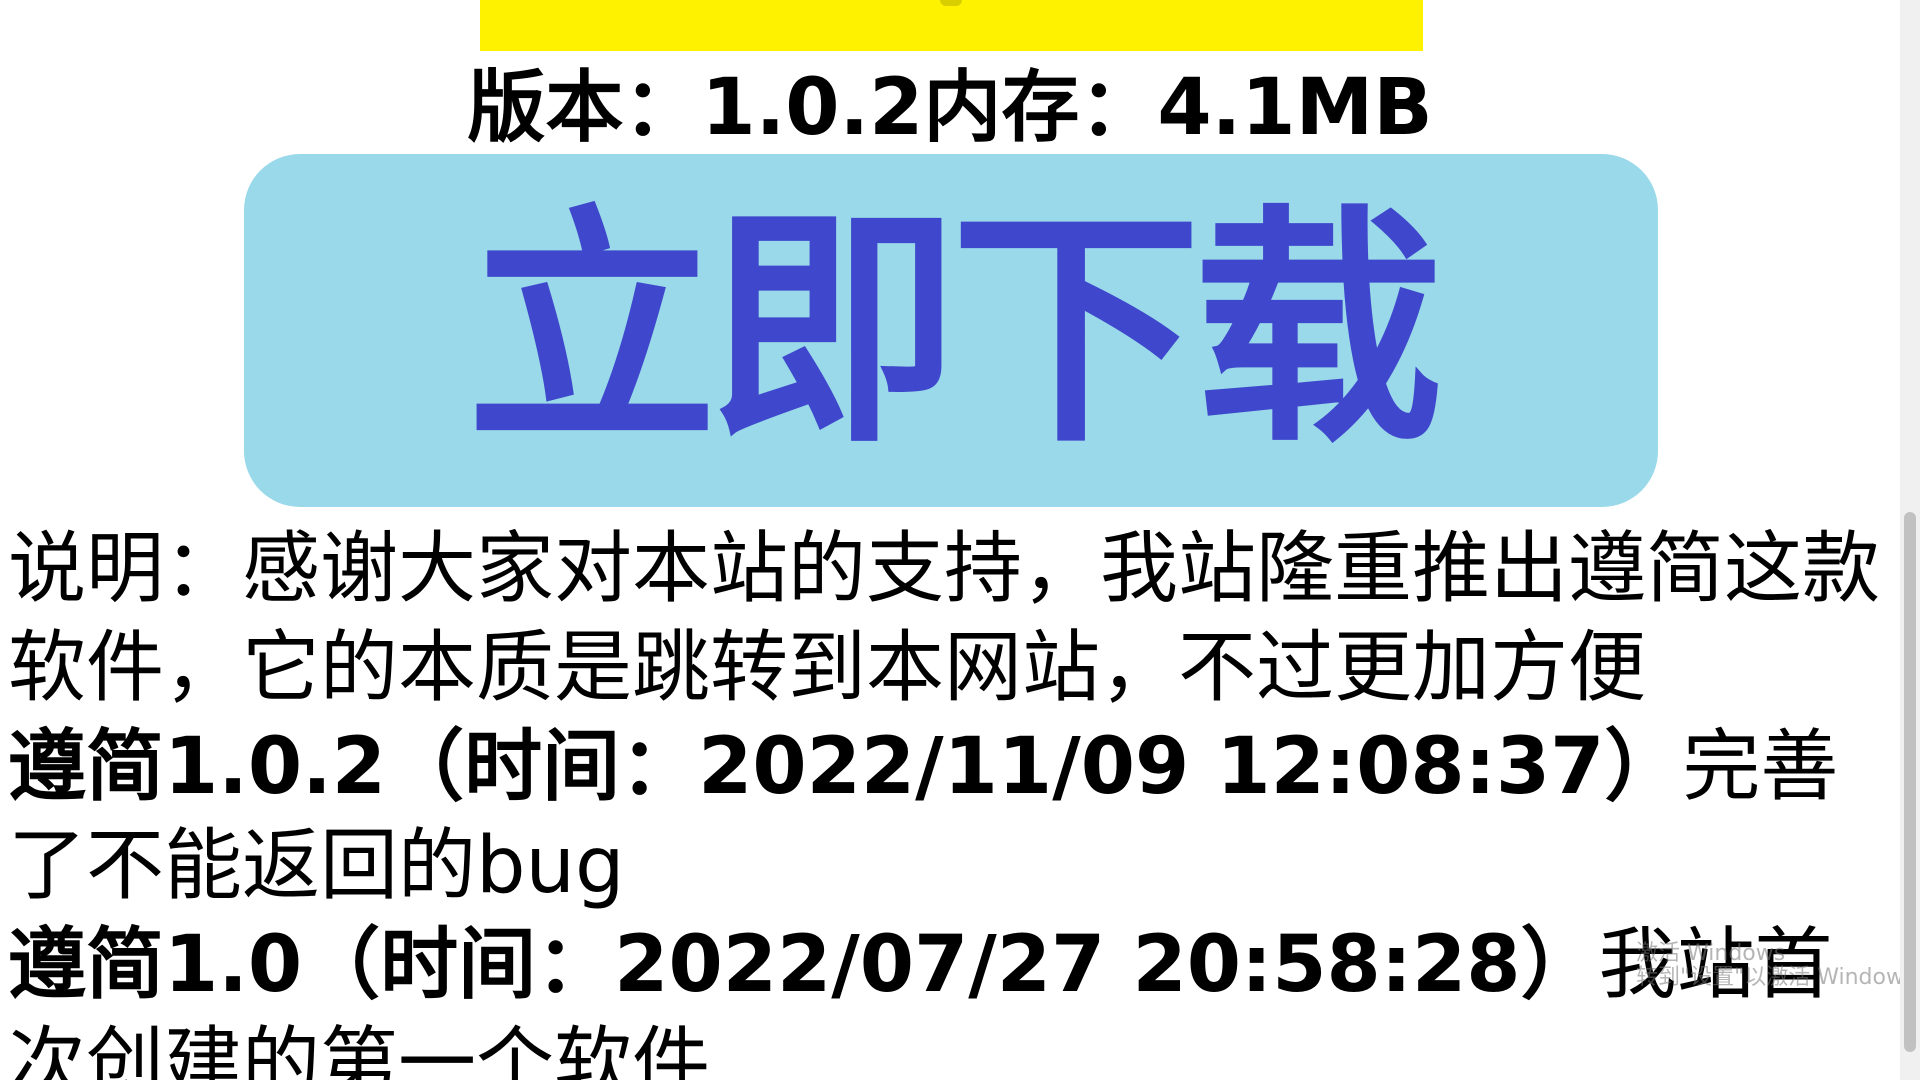  I want to click on watermark-line-2: 转到"设置"以激活 Windows。, so click(1768, 977).